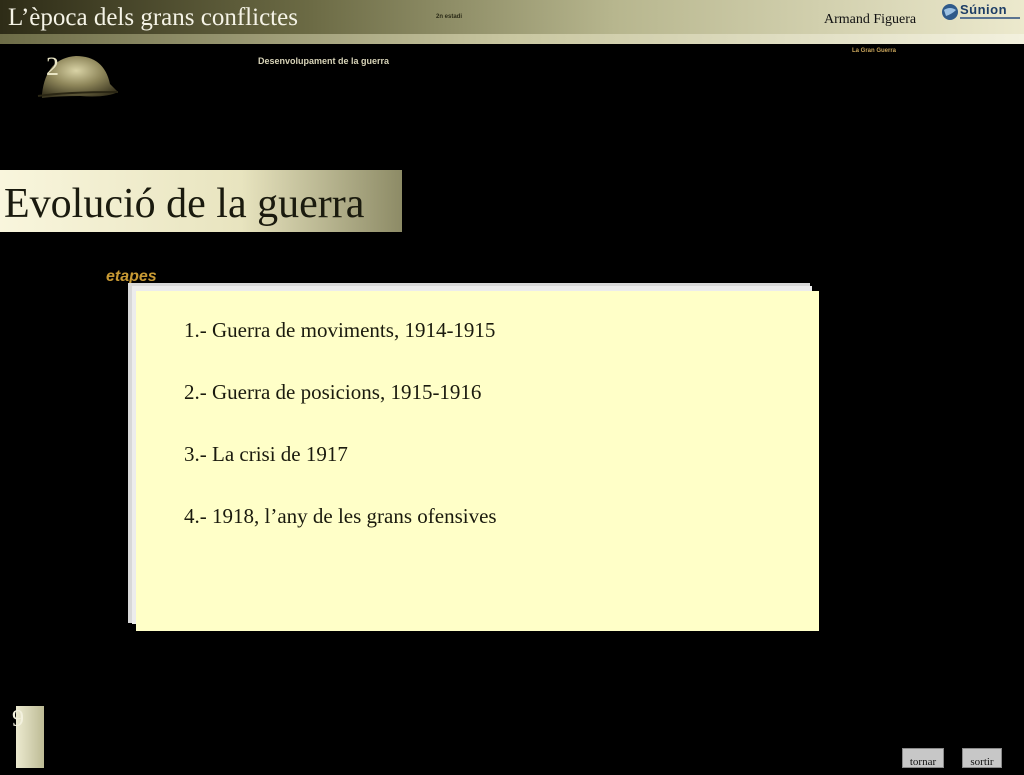 The height and width of the screenshot is (775, 1024). I want to click on author-name: Armand Figuera, so click(870, 19).